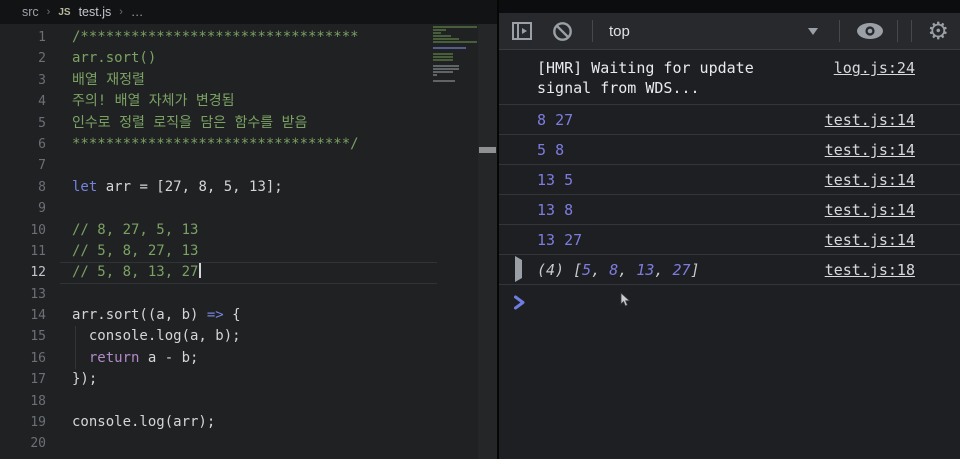 Image resolution: width=960 pixels, height=459 pixels. I want to click on code-line: 3 배열 재정렬, so click(239, 80).